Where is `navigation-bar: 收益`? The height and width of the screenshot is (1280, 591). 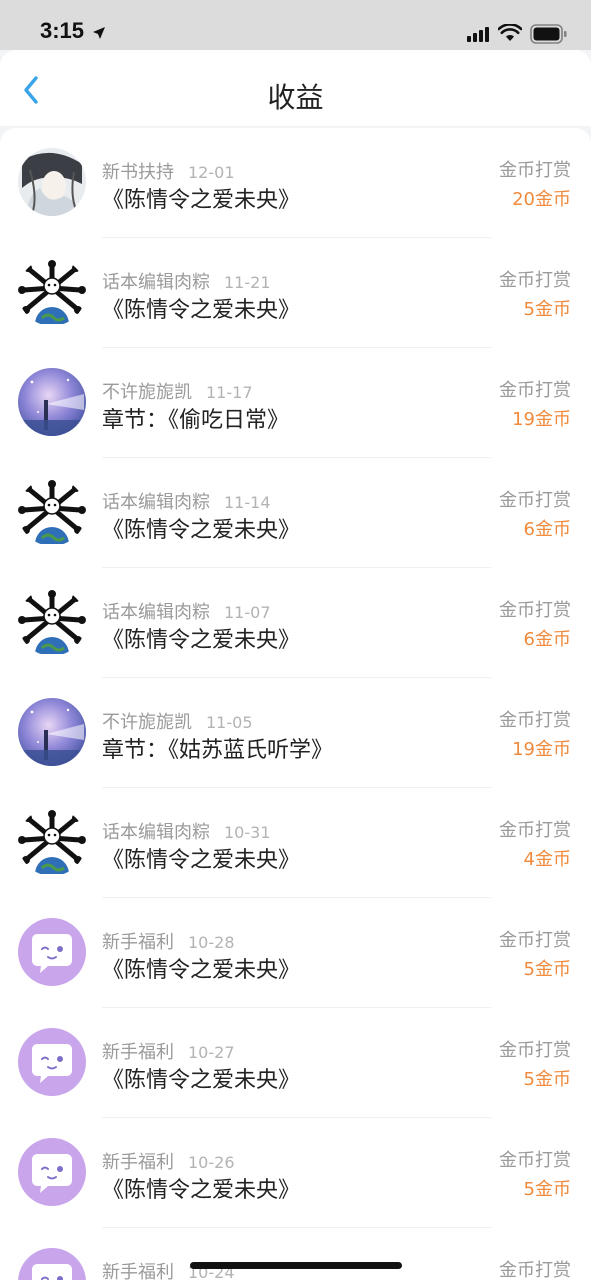
navigation-bar: 收益 is located at coordinates (295, 88).